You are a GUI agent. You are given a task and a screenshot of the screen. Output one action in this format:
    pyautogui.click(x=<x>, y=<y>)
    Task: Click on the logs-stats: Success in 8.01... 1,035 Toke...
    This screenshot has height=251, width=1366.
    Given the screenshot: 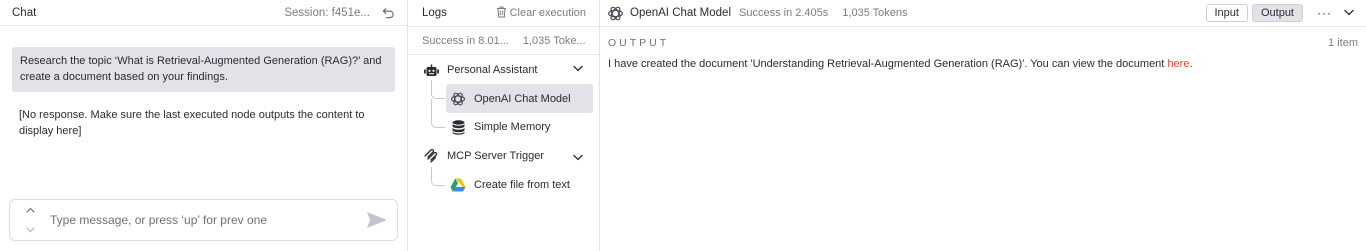 What is the action you would take?
    pyautogui.click(x=504, y=40)
    